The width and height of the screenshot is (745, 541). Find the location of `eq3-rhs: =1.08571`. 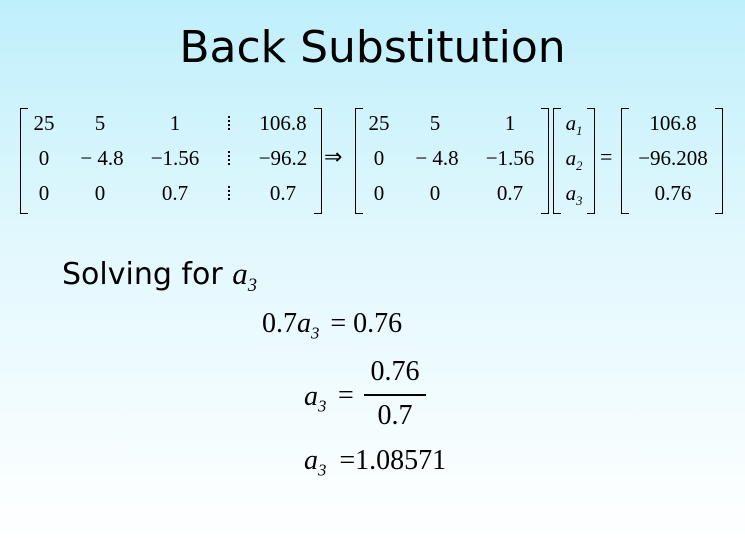

eq3-rhs: =1.08571 is located at coordinates (393, 460).